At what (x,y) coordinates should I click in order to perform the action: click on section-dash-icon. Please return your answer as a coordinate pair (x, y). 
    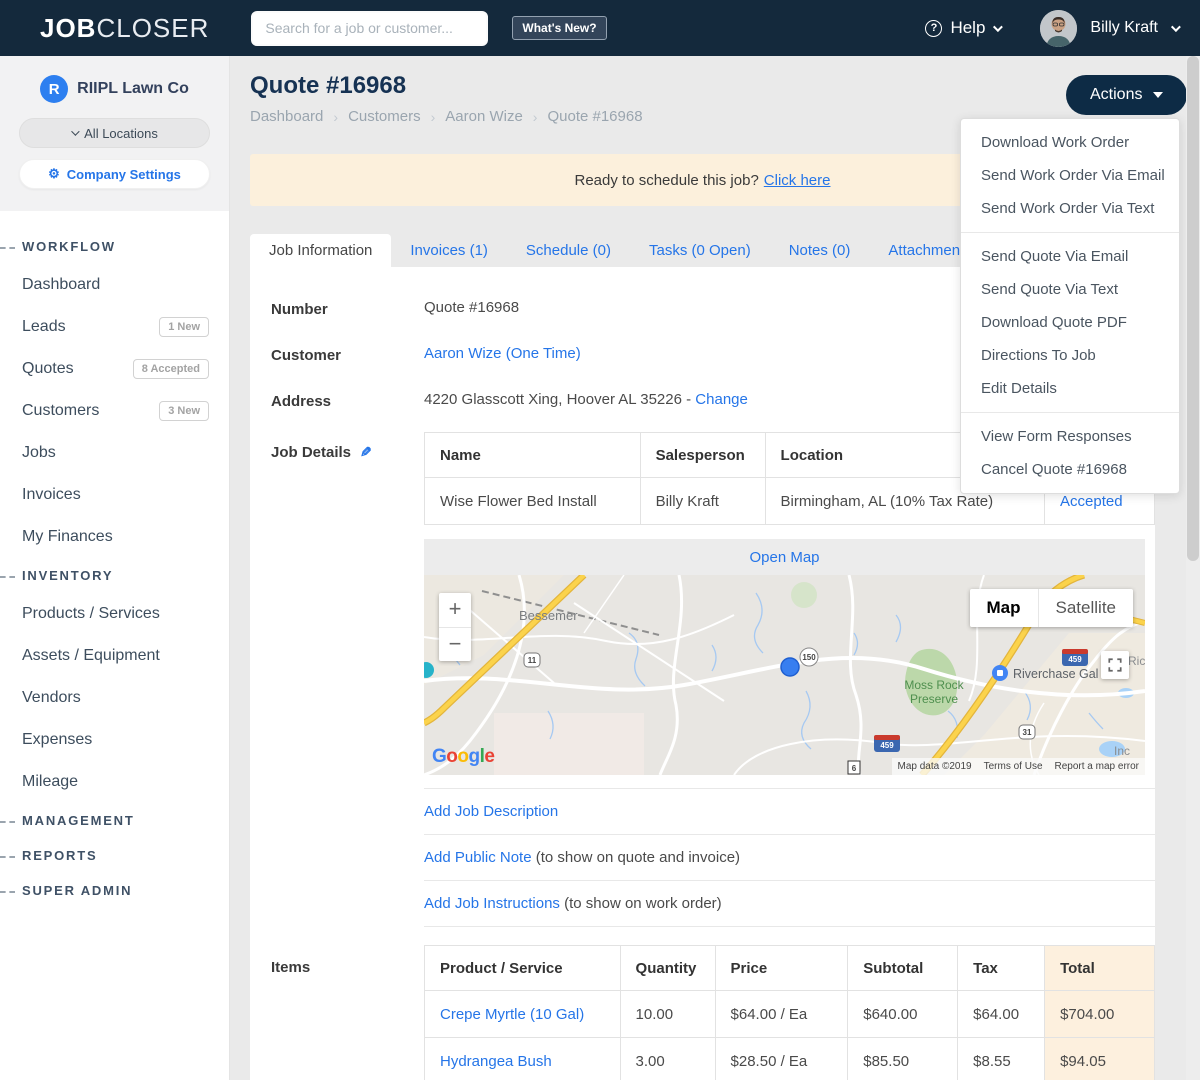
    Looking at the image, I should click on (7, 891).